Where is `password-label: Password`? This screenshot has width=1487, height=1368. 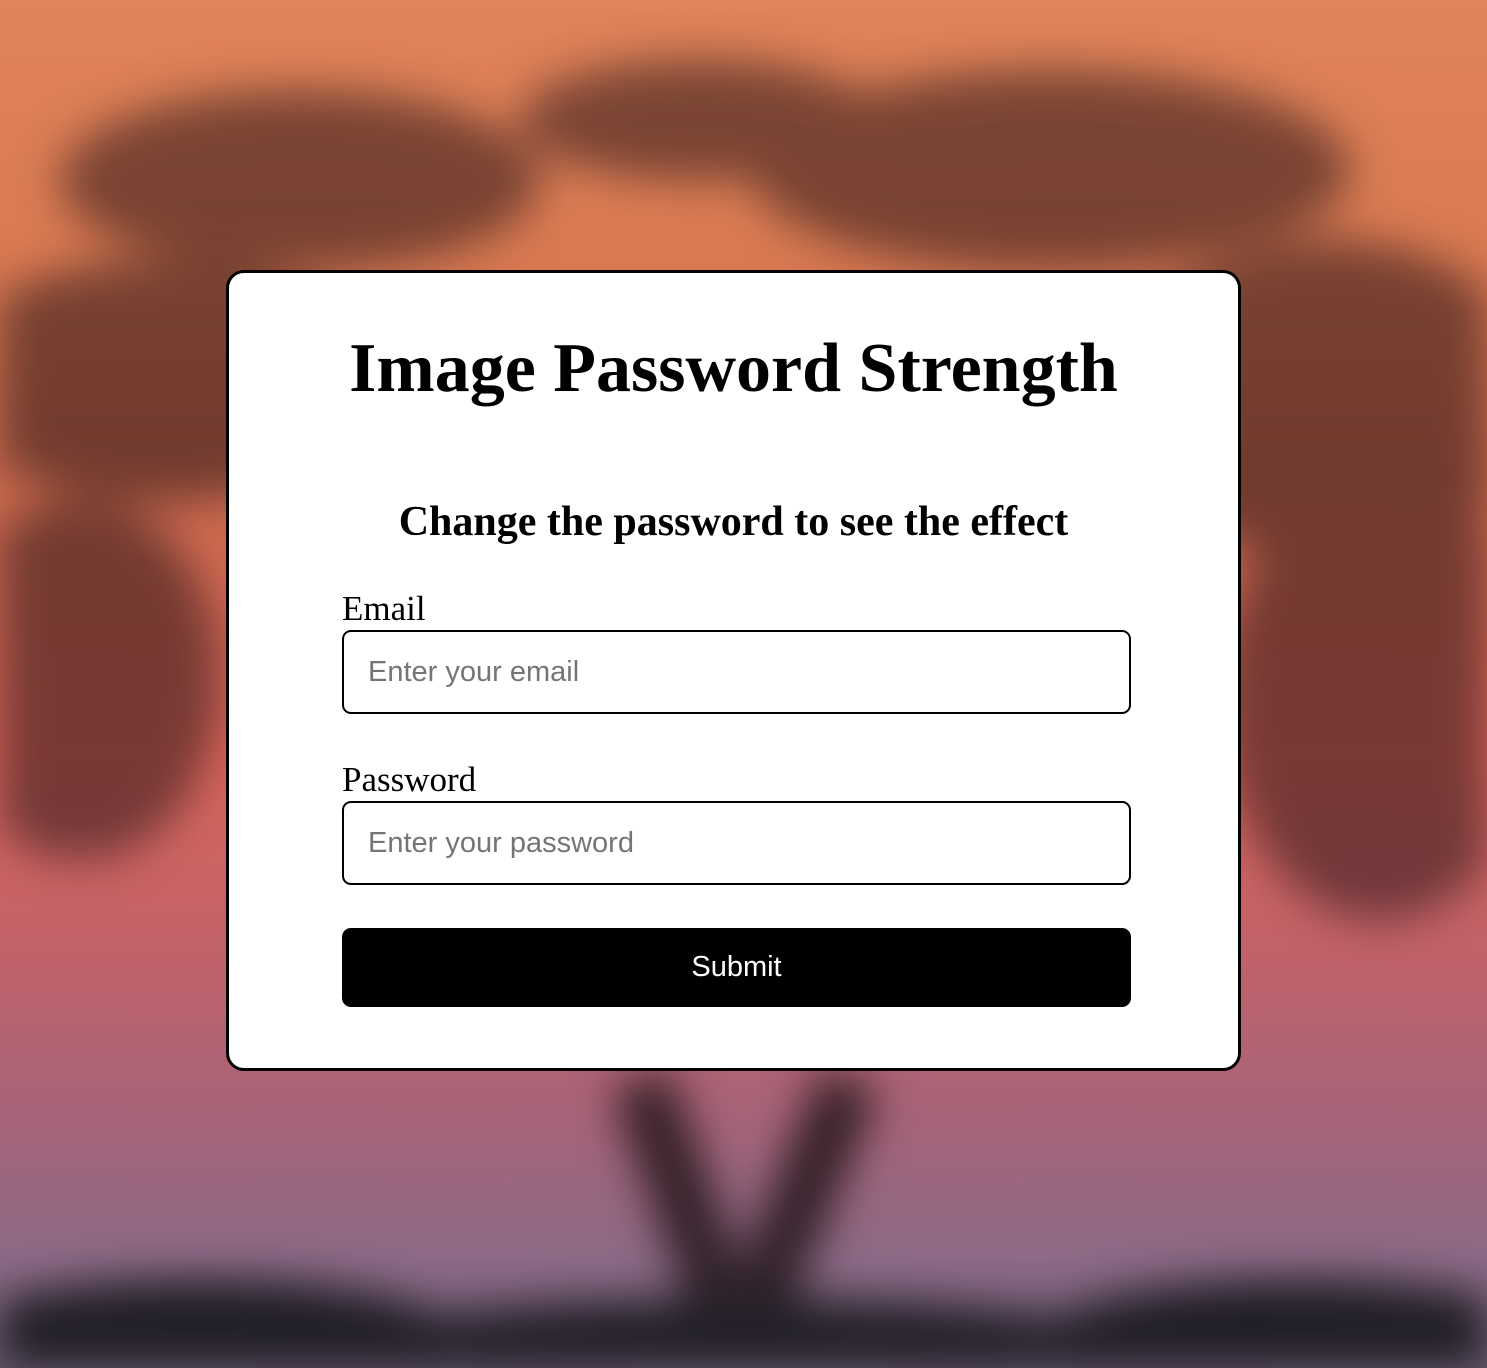
password-label: Password is located at coordinates (409, 779).